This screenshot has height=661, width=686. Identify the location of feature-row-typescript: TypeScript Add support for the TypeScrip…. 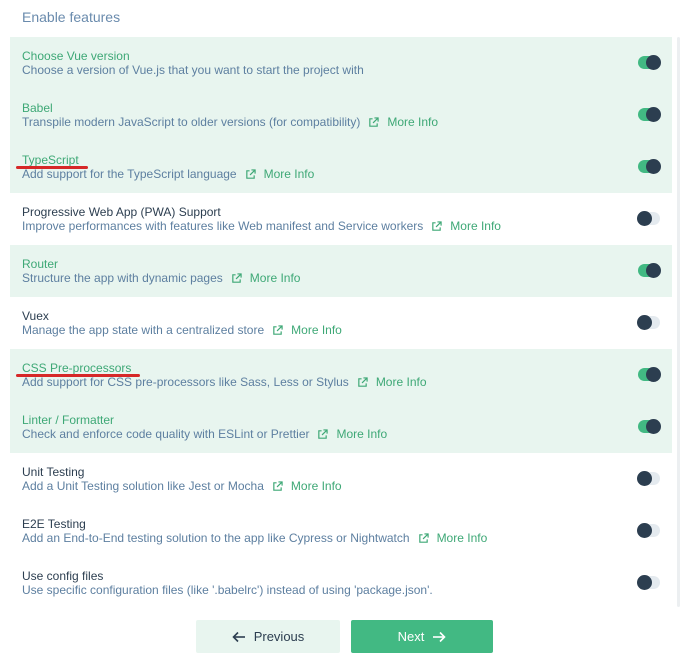
(341, 167).